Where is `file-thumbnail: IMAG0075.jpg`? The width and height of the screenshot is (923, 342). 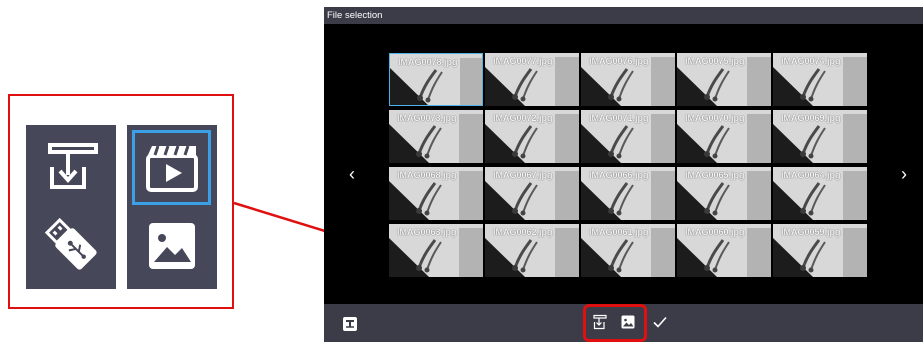 file-thumbnail: IMAG0075.jpg is located at coordinates (724, 79).